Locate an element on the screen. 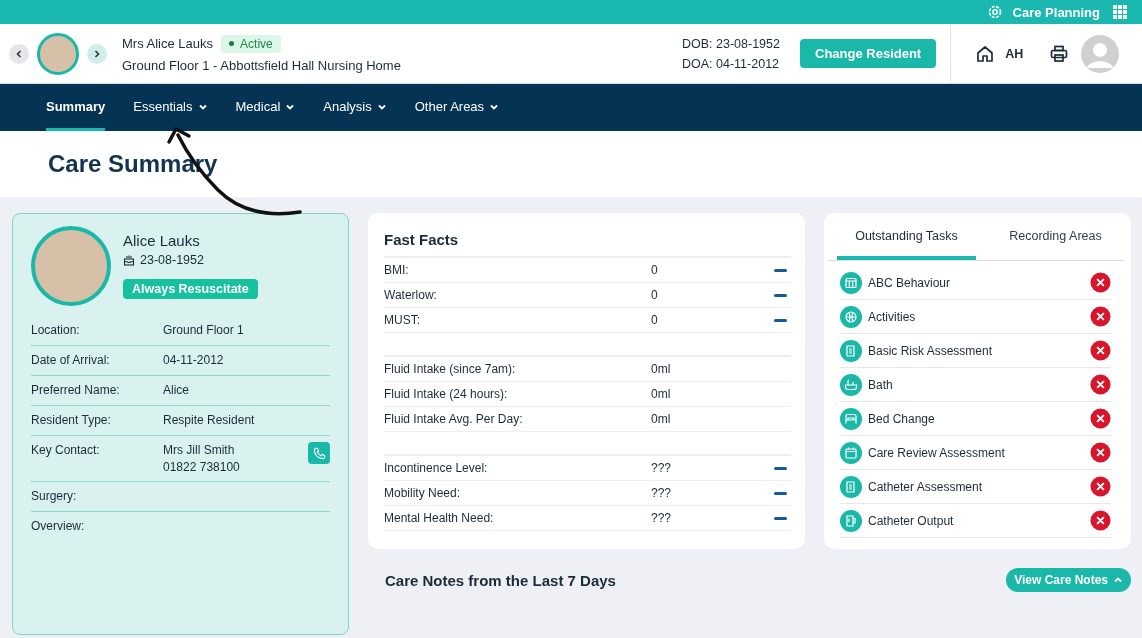 The height and width of the screenshot is (638, 1142). field-label: Key Contact: is located at coordinates (66, 450).